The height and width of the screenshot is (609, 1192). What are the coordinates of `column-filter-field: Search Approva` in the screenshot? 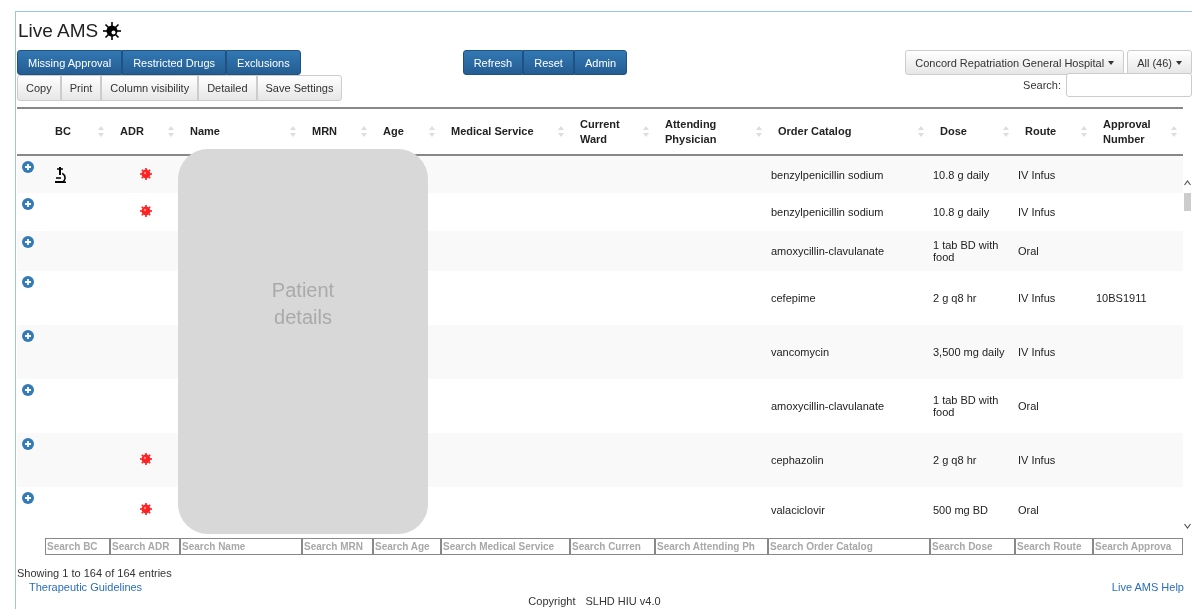 It's located at (1138, 546).